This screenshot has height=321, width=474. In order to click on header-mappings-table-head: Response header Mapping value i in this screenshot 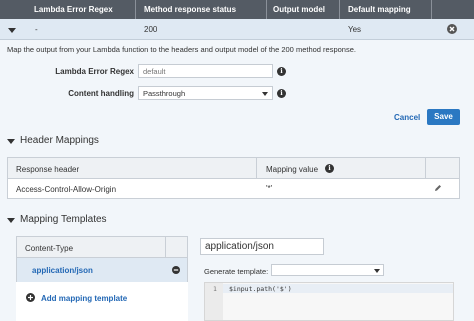, I will do `click(233, 168)`.